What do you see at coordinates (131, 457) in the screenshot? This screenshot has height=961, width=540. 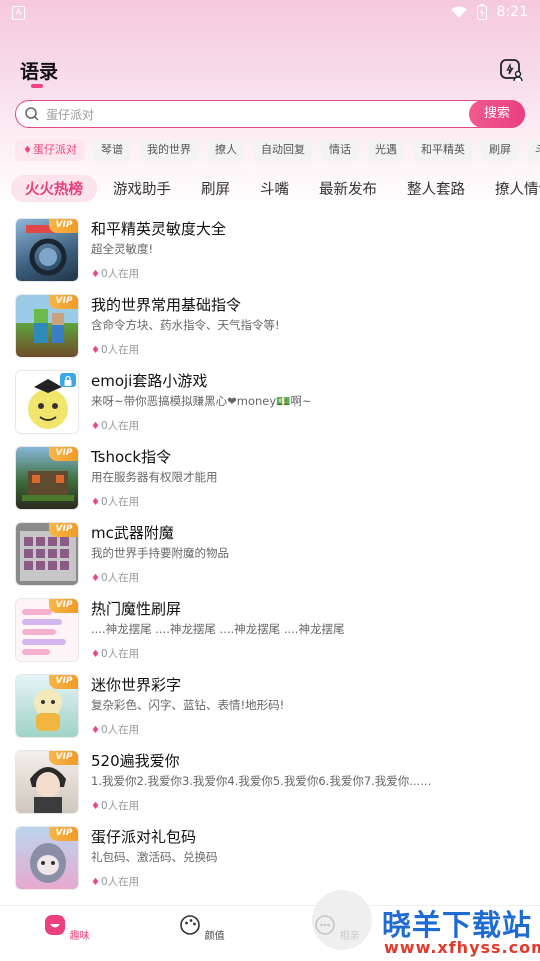 I see `item-title: Tshock指令` at bounding box center [131, 457].